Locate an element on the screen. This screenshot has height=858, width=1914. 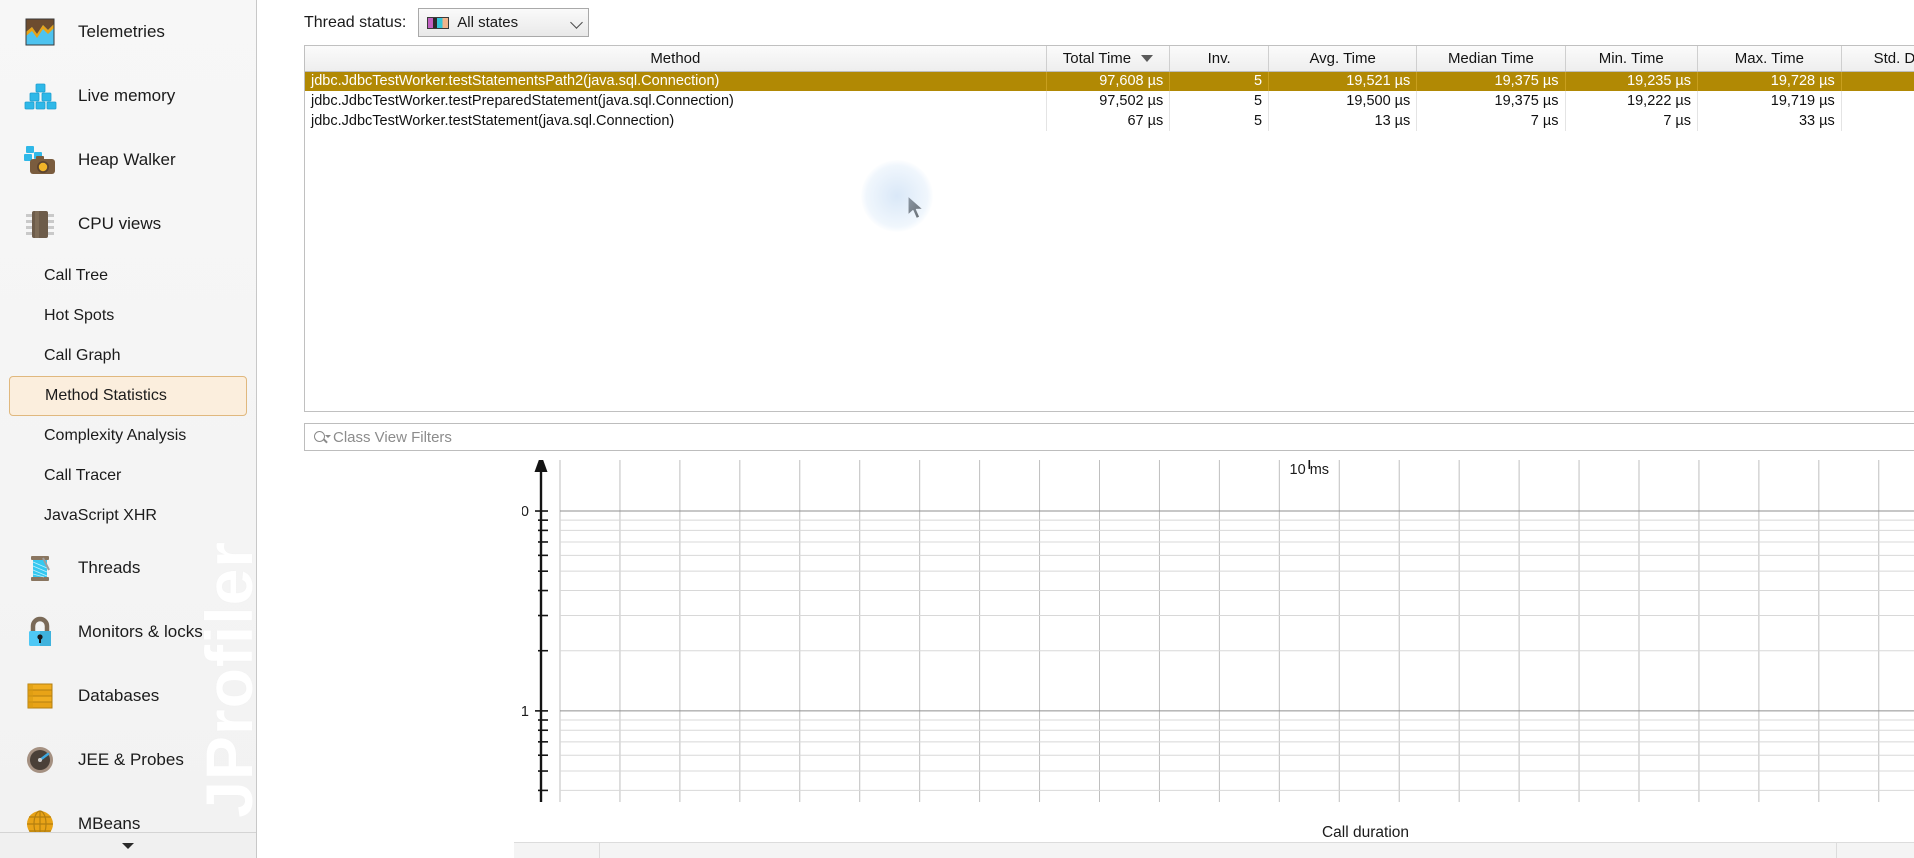
y-tick-label: 1 is located at coordinates (525, 712).